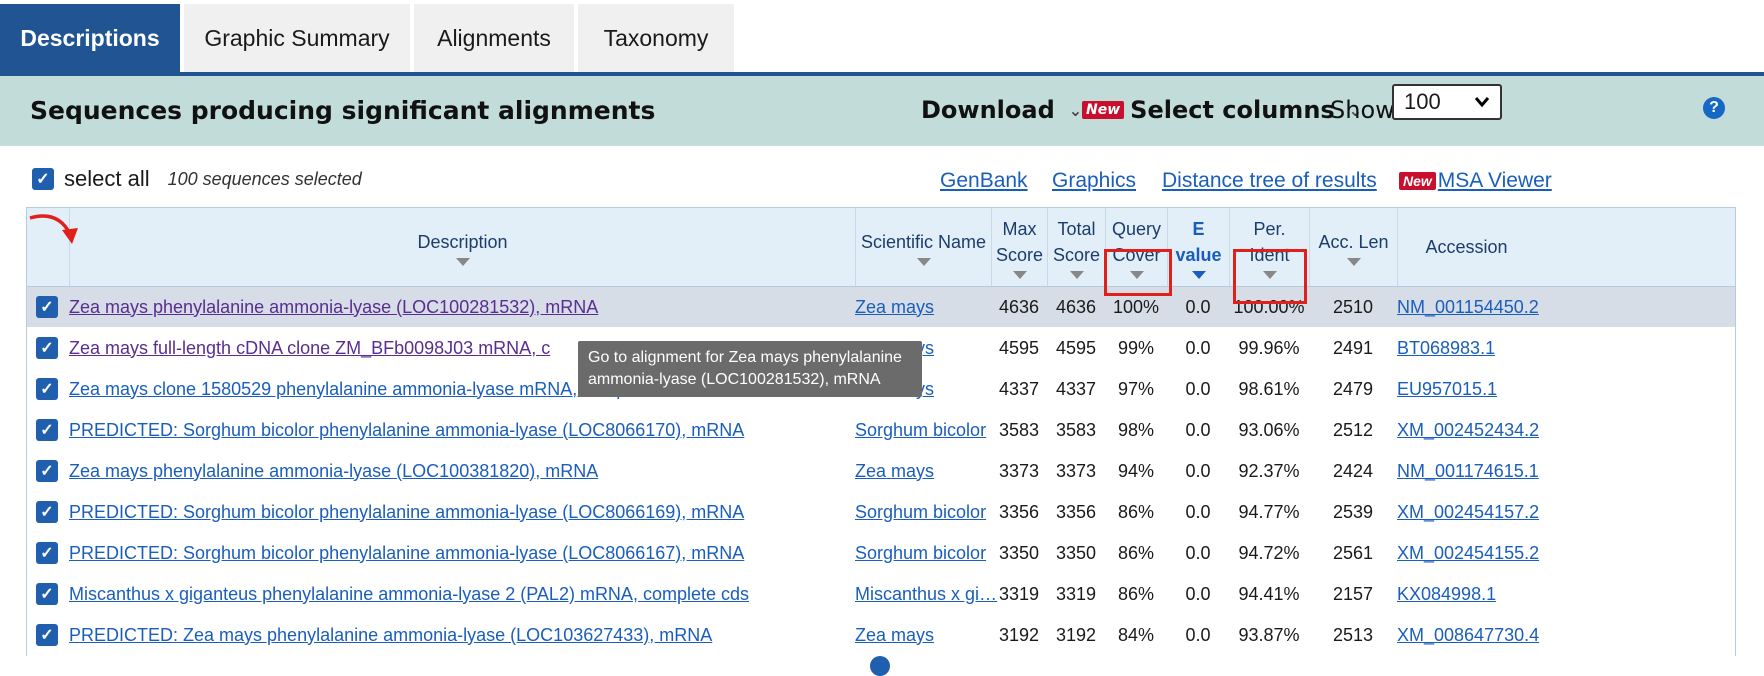 This screenshot has width=1764, height=676. What do you see at coordinates (984, 181) in the screenshot?
I see `genbank-link: GenBank` at bounding box center [984, 181].